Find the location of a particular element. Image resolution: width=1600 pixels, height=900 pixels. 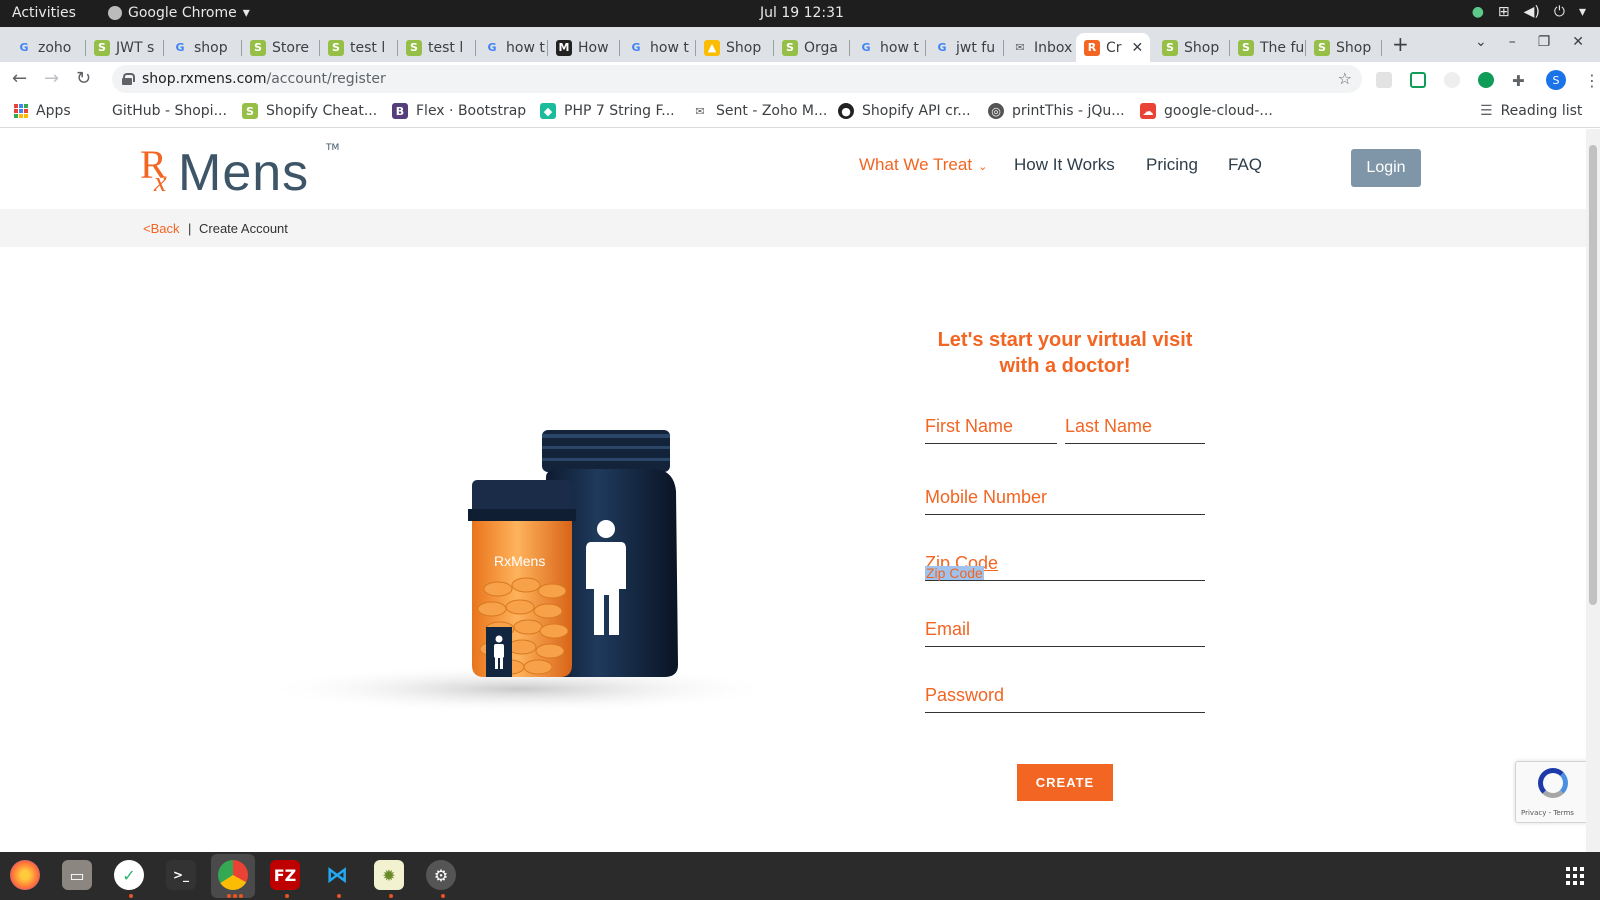

email-field: Email is located at coordinates (1065, 630).